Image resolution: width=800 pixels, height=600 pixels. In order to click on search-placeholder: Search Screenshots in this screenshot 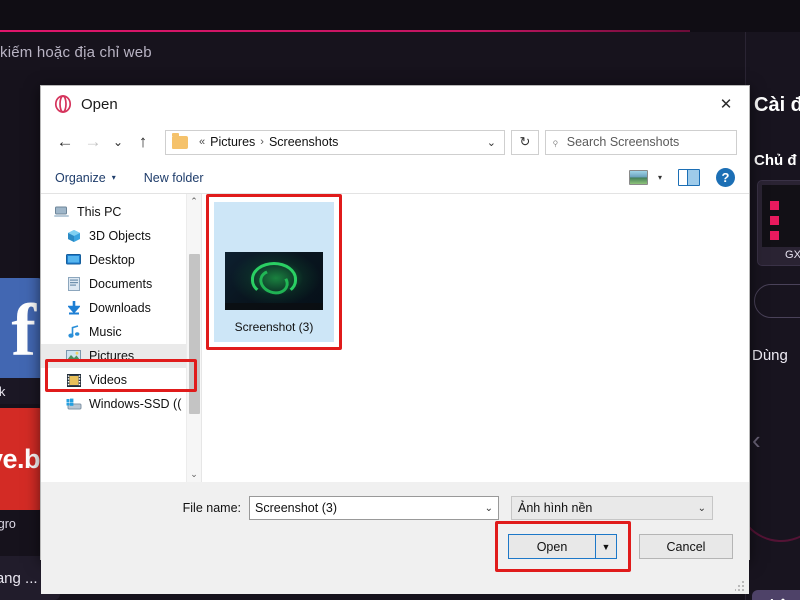, I will do `click(623, 142)`.